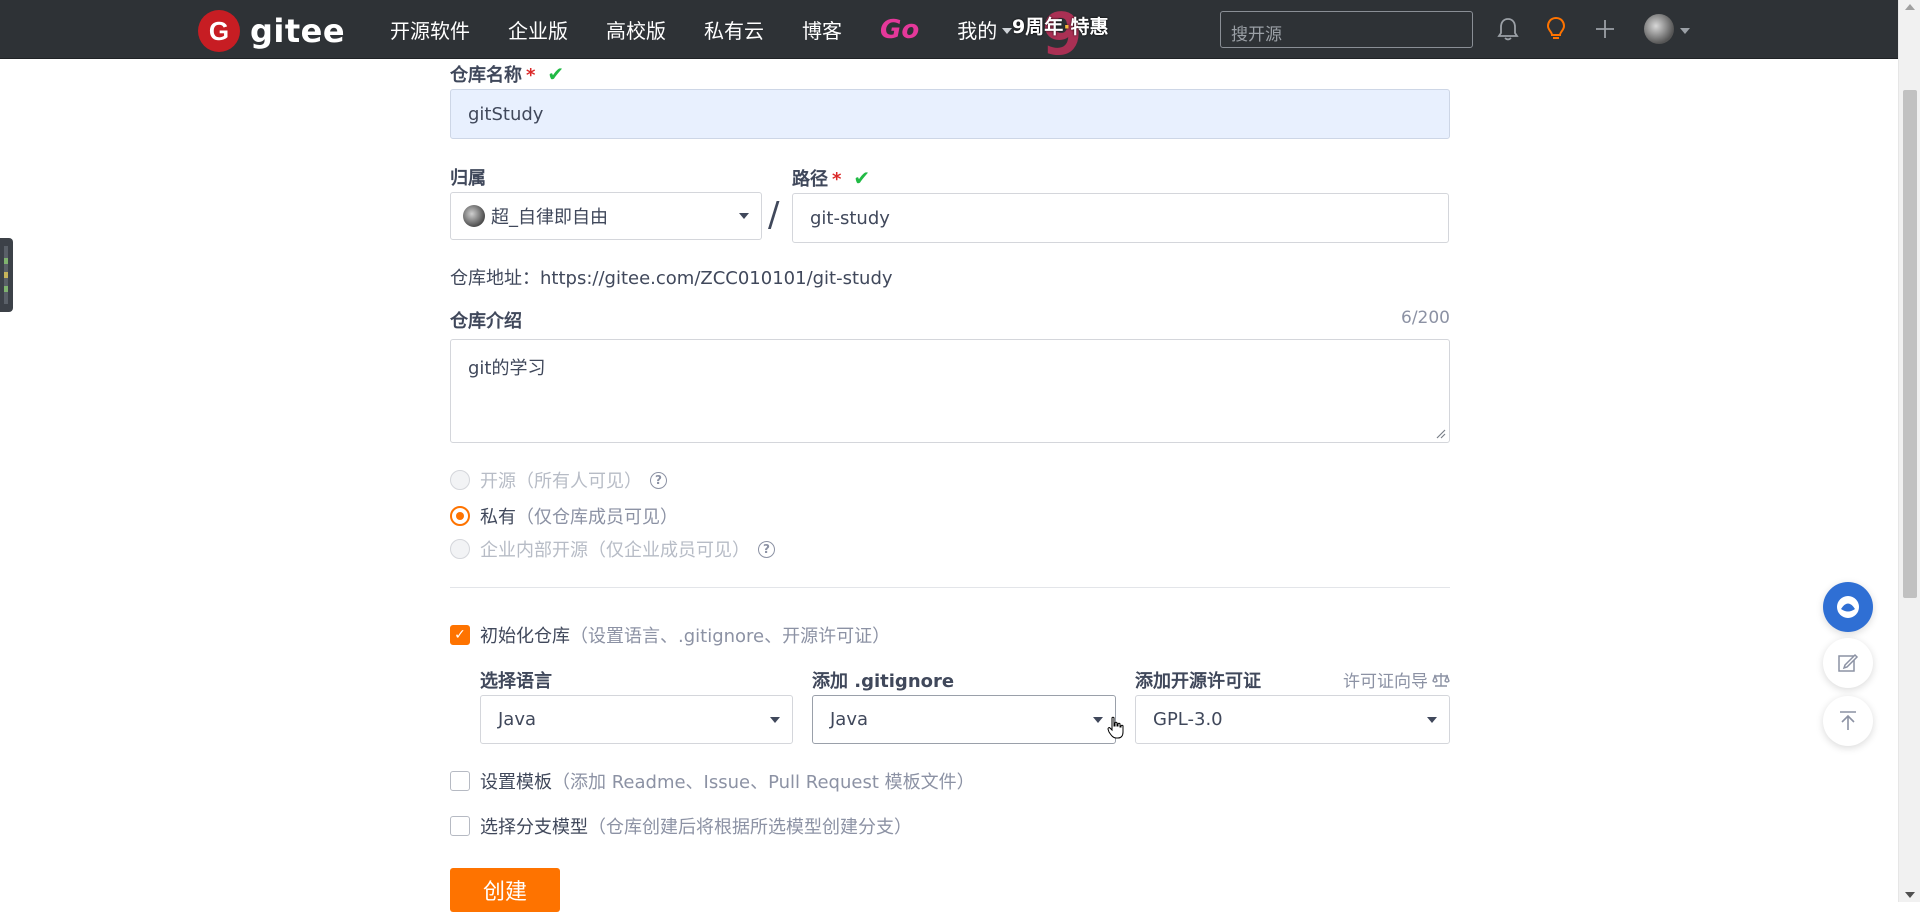  What do you see at coordinates (1115, 727) in the screenshot?
I see `hand-pointer-cursor-icon` at bounding box center [1115, 727].